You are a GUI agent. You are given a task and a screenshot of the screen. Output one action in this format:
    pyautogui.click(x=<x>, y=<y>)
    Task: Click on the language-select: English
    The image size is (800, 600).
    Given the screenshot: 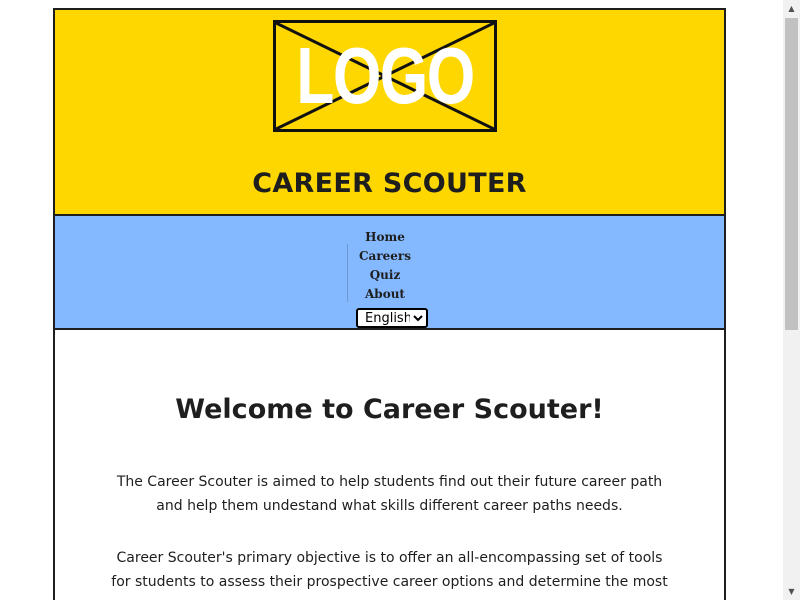 What is the action you would take?
    pyautogui.click(x=392, y=318)
    